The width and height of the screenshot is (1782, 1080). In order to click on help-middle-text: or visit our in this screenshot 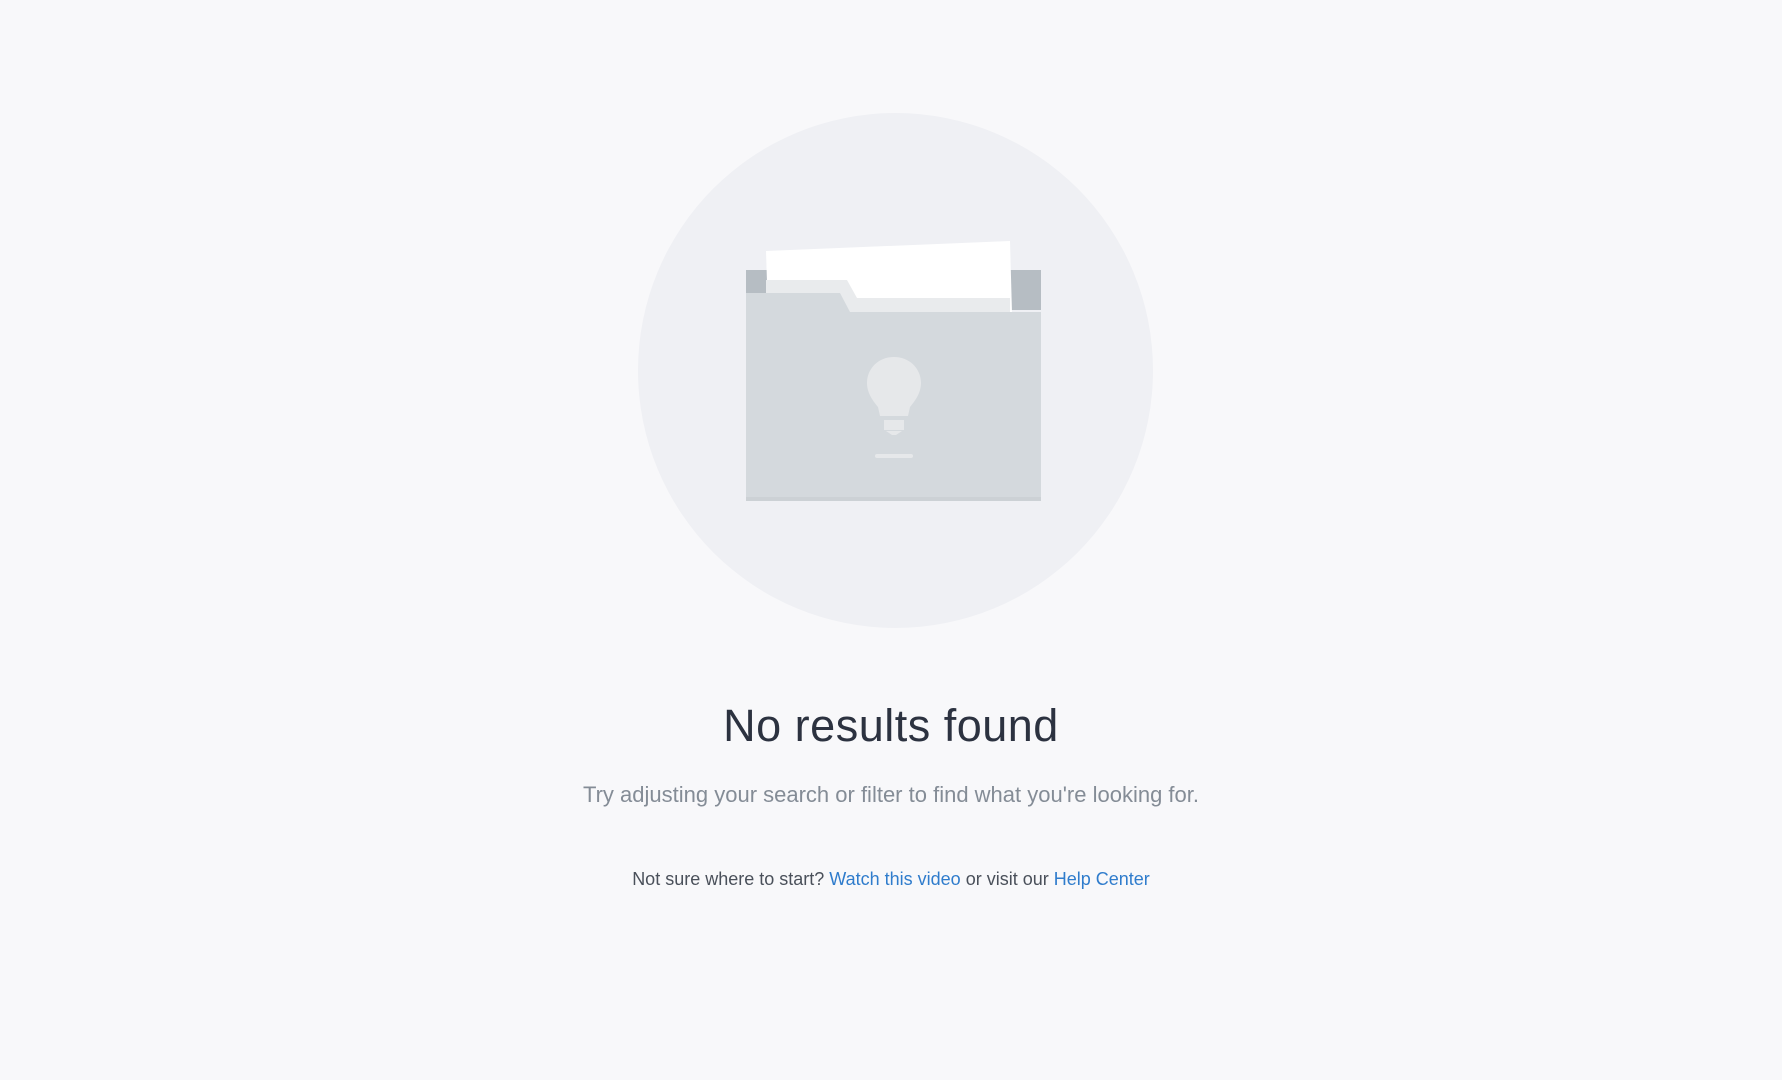, I will do `click(1007, 879)`.